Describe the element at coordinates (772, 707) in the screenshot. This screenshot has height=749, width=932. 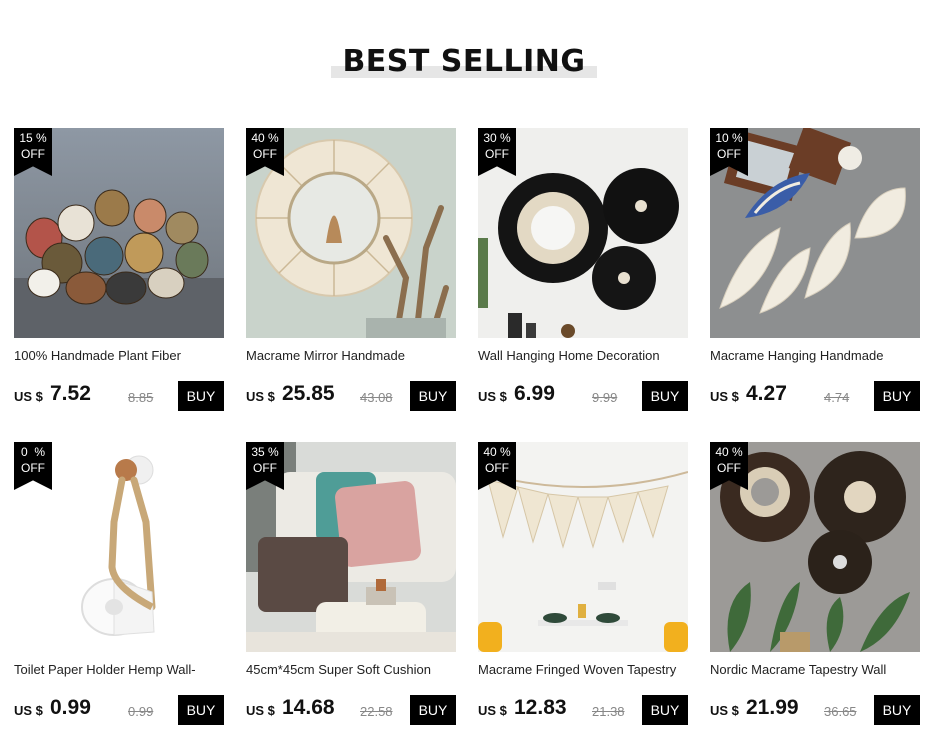
I see `sale-price: 21.99` at that location.